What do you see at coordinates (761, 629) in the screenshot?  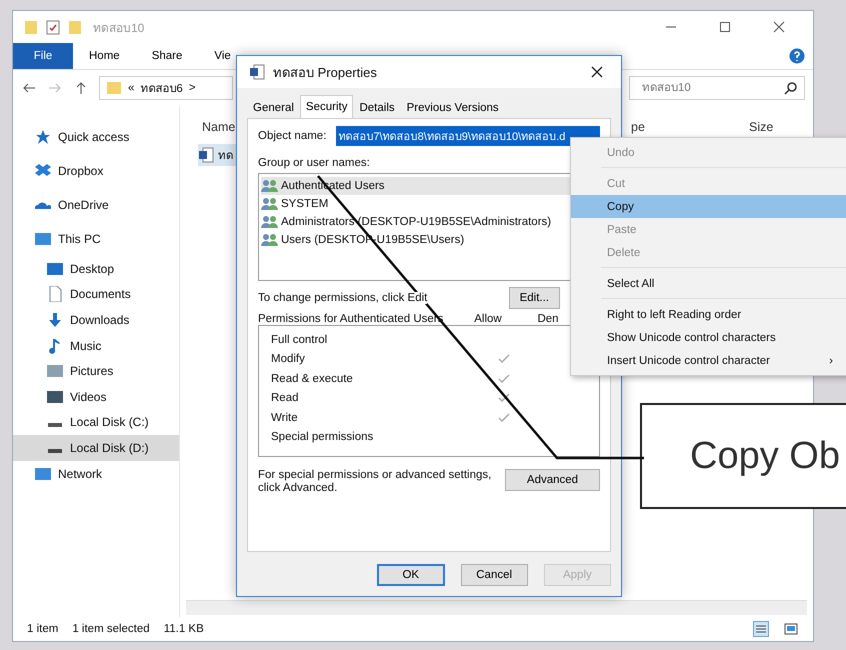 I see `details-view-icon` at bounding box center [761, 629].